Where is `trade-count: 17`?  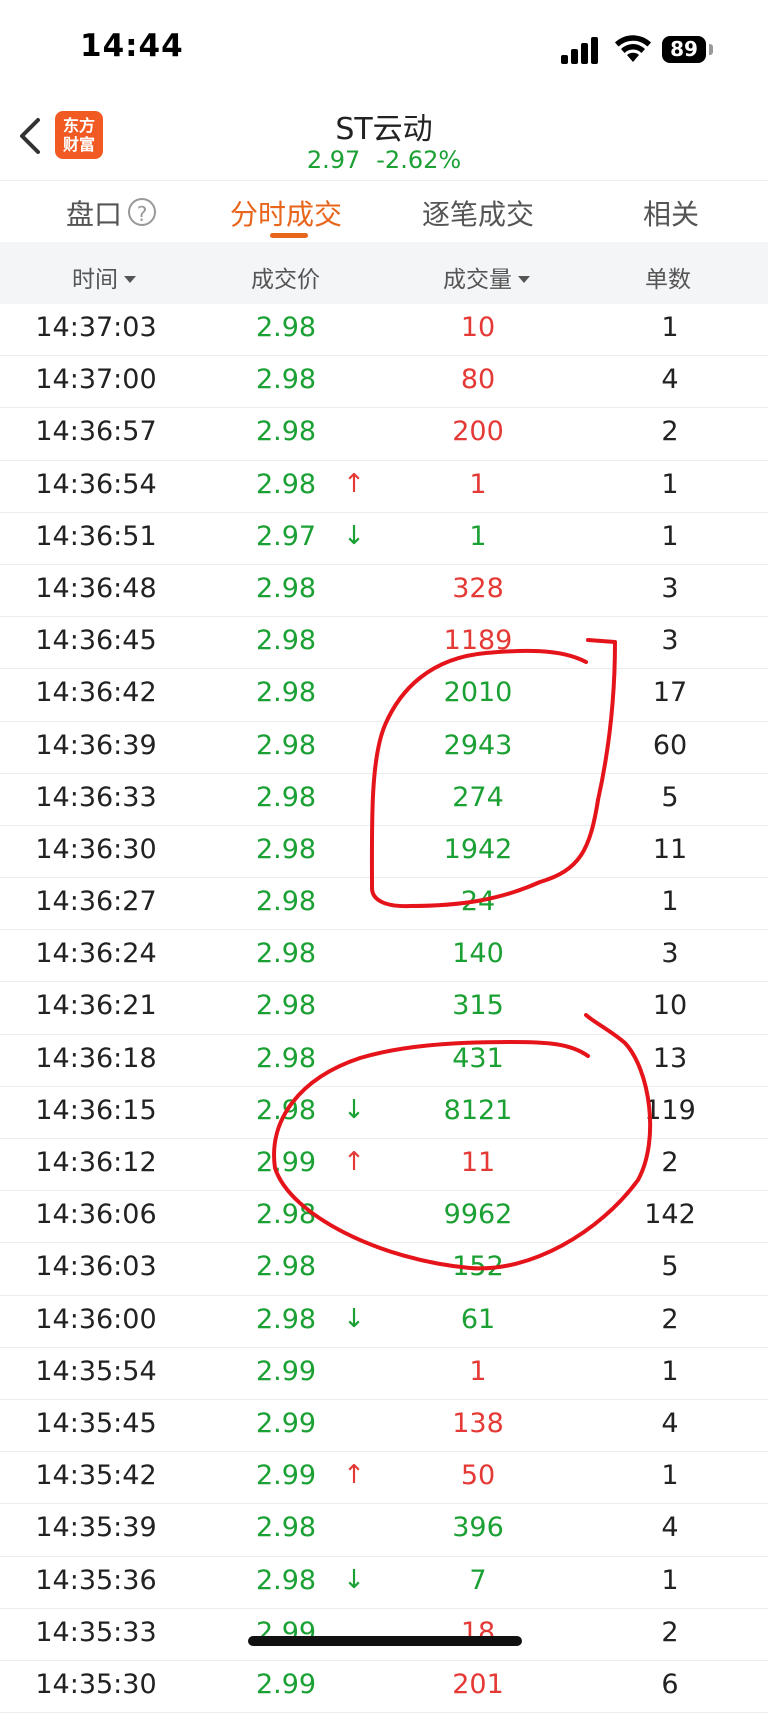
trade-count: 17 is located at coordinates (670, 693).